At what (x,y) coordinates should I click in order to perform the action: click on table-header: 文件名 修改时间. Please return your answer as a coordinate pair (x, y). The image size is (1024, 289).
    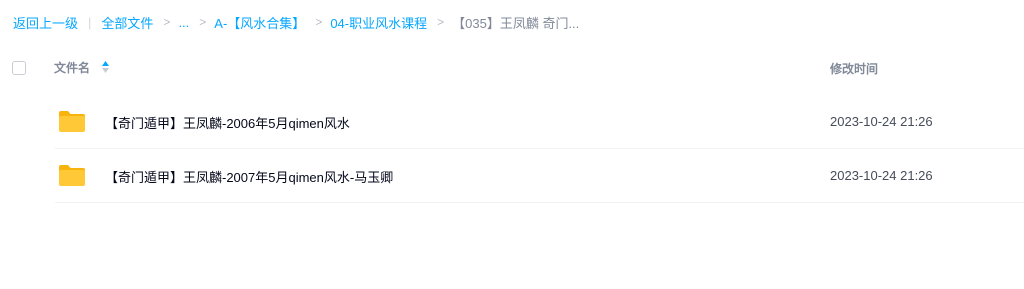
    Looking at the image, I should click on (512, 68).